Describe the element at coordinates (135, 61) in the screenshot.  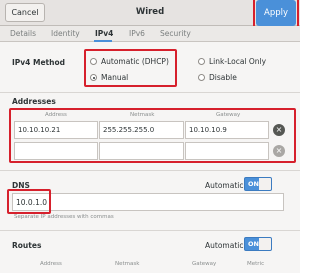
I see `radio-automatic-dhcp-label: Automatic (DHCP)` at that location.